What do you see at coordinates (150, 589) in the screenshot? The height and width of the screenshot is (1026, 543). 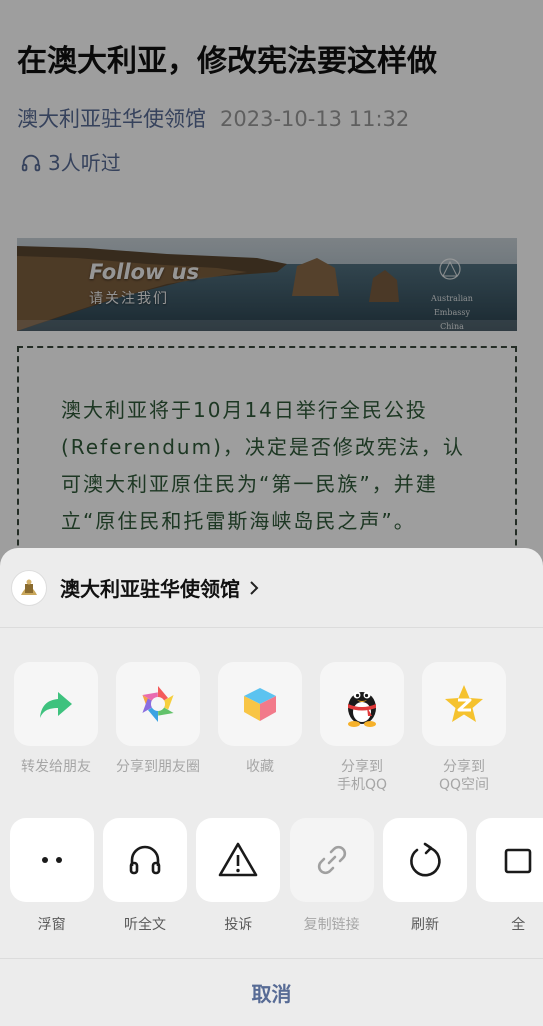 I see `sheet-account-name: 澳大利亚驻华使领馆` at bounding box center [150, 589].